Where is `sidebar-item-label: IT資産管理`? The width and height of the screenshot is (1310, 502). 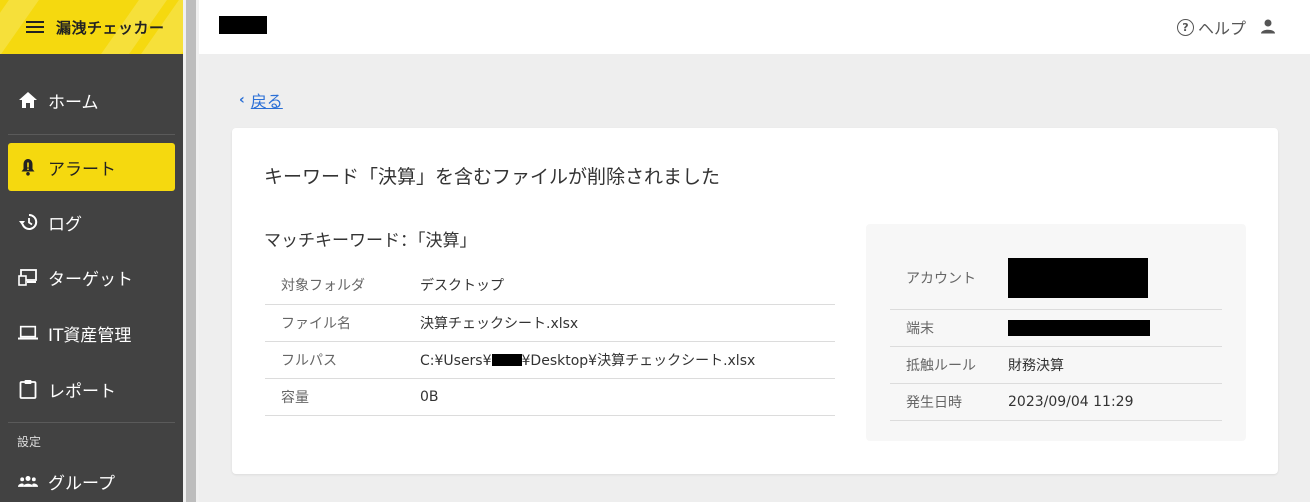
sidebar-item-label: IT資産管理 is located at coordinates (90, 335).